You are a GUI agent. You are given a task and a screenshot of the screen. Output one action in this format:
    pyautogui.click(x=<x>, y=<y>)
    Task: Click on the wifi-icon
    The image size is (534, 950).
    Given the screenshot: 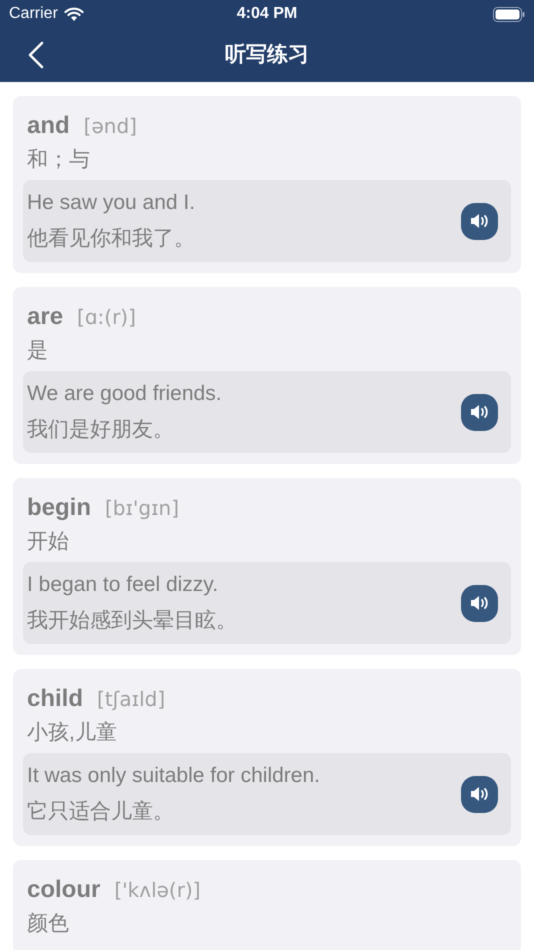 What is the action you would take?
    pyautogui.click(x=74, y=14)
    